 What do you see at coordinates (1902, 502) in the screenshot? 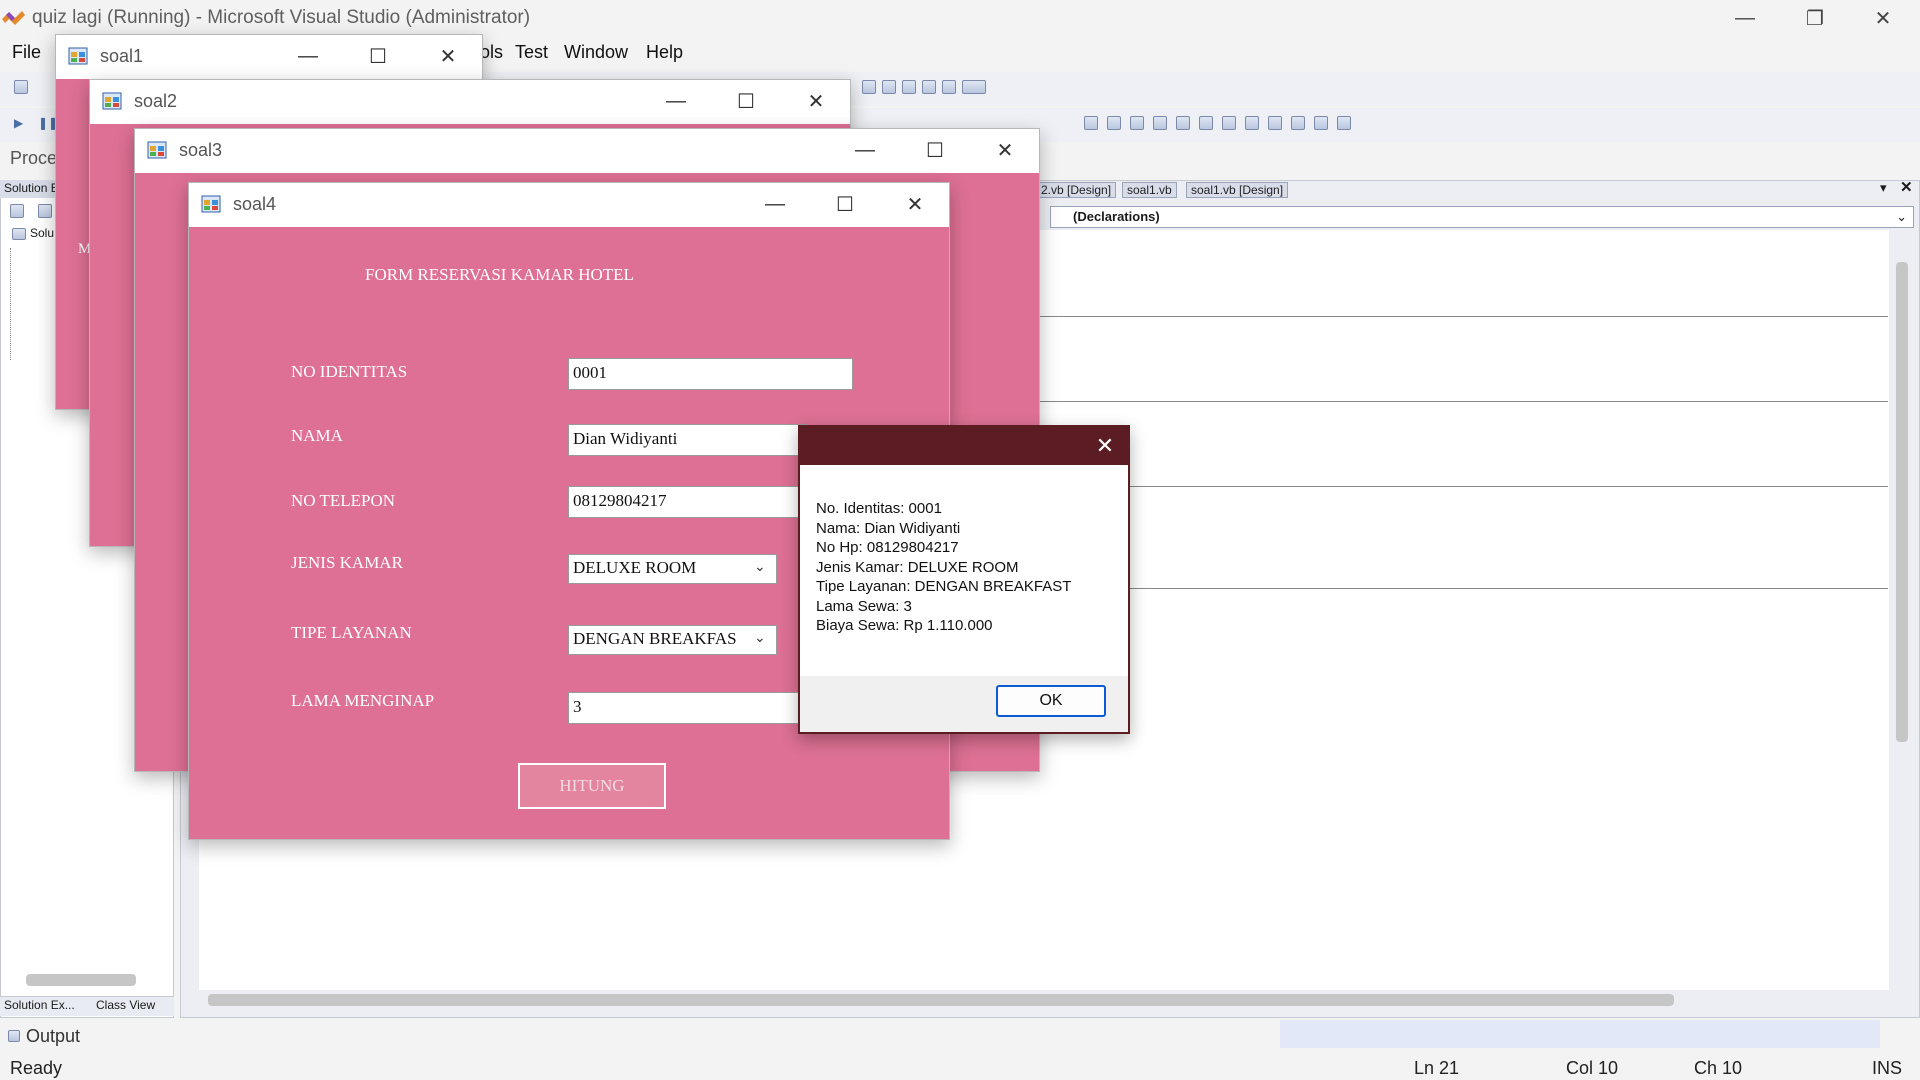
I see `vertical-scrollbar` at bounding box center [1902, 502].